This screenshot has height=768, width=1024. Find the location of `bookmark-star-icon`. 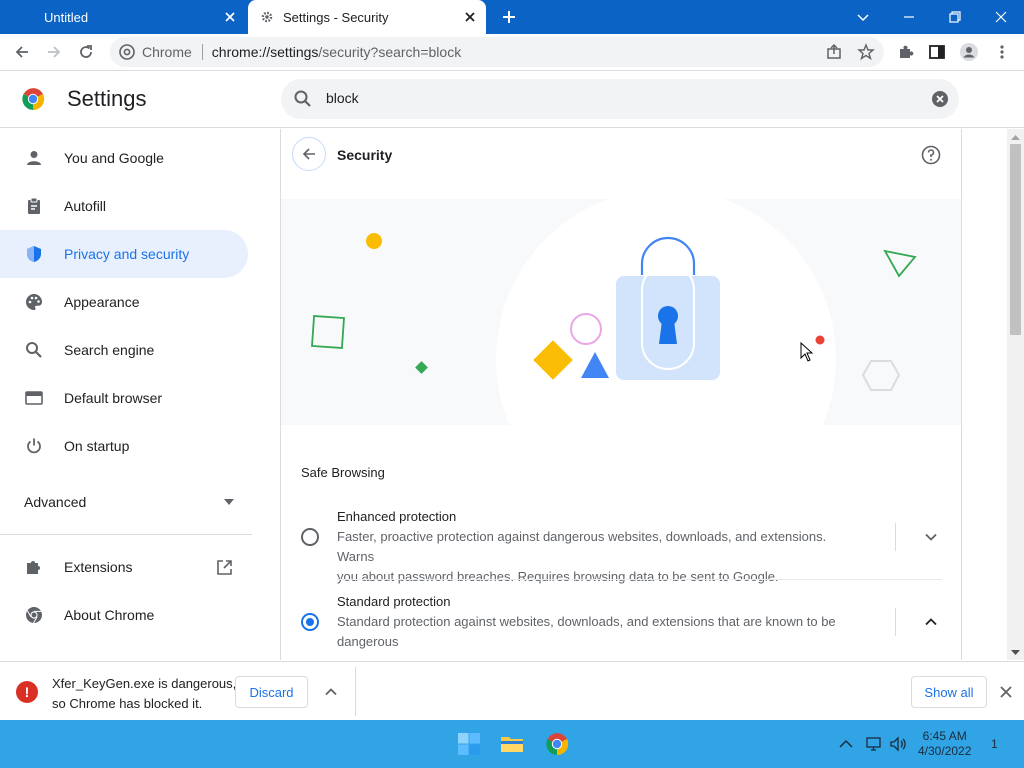

bookmark-star-icon is located at coordinates (866, 52).